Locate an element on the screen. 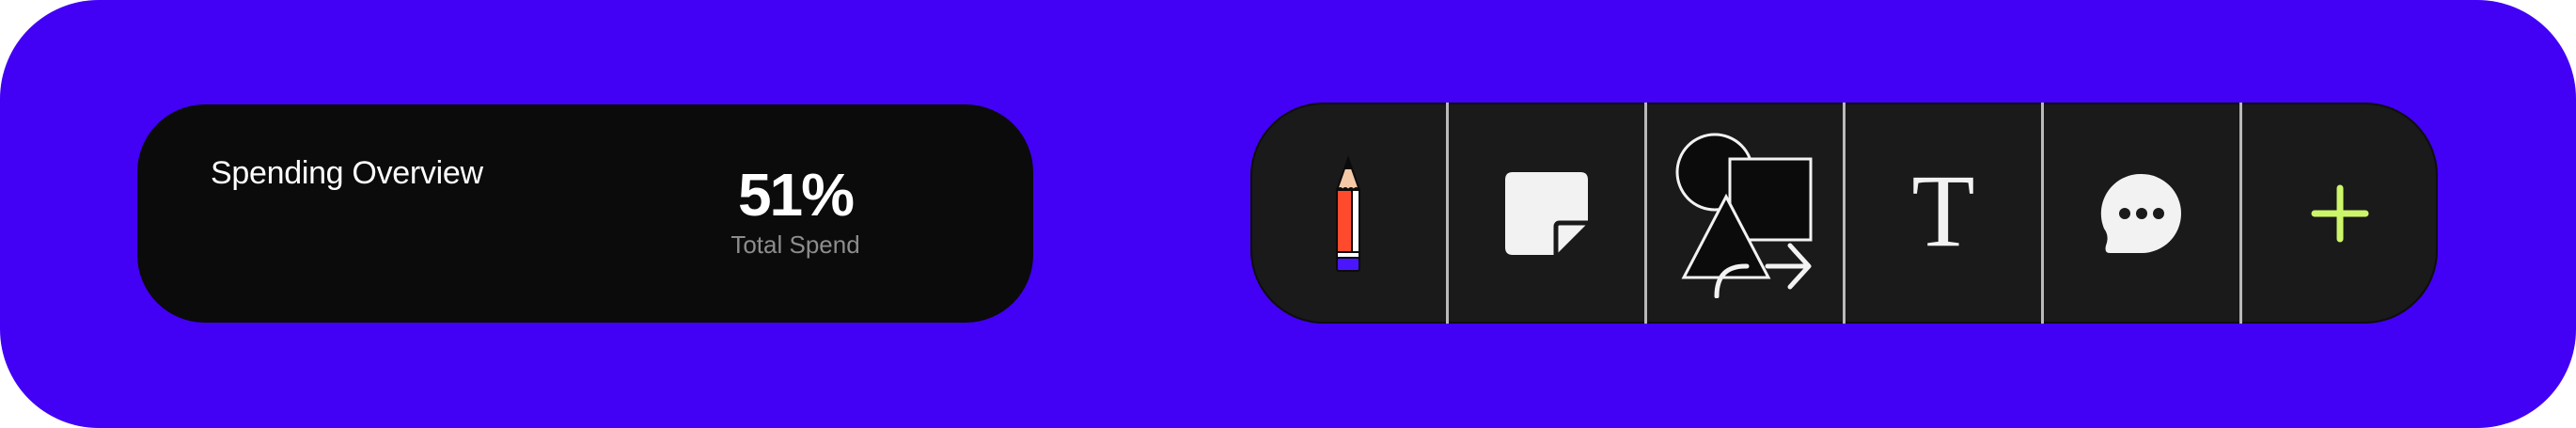 This screenshot has width=2576, height=428. tool-text-button: T is located at coordinates (1942, 213).